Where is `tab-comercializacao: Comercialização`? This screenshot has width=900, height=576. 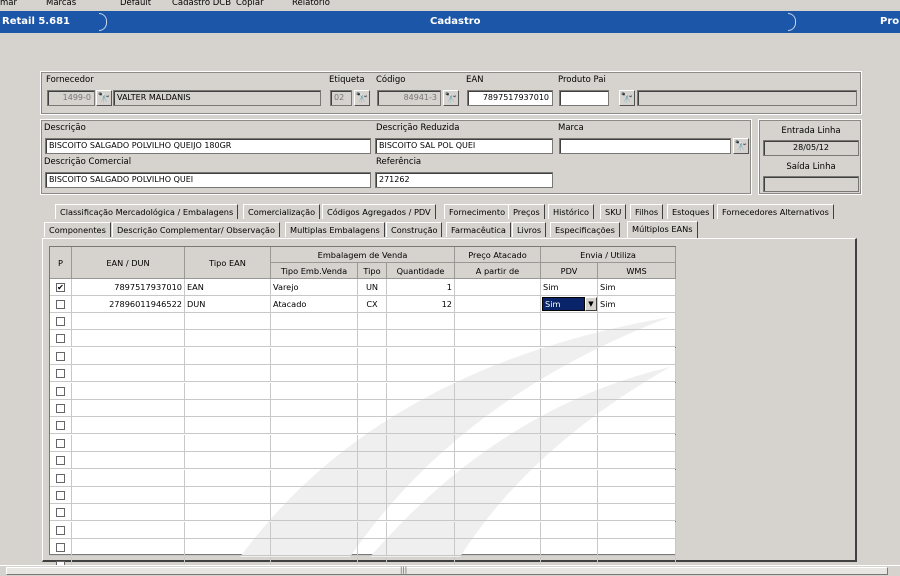 tab-comercializacao: Comercialização is located at coordinates (282, 211).